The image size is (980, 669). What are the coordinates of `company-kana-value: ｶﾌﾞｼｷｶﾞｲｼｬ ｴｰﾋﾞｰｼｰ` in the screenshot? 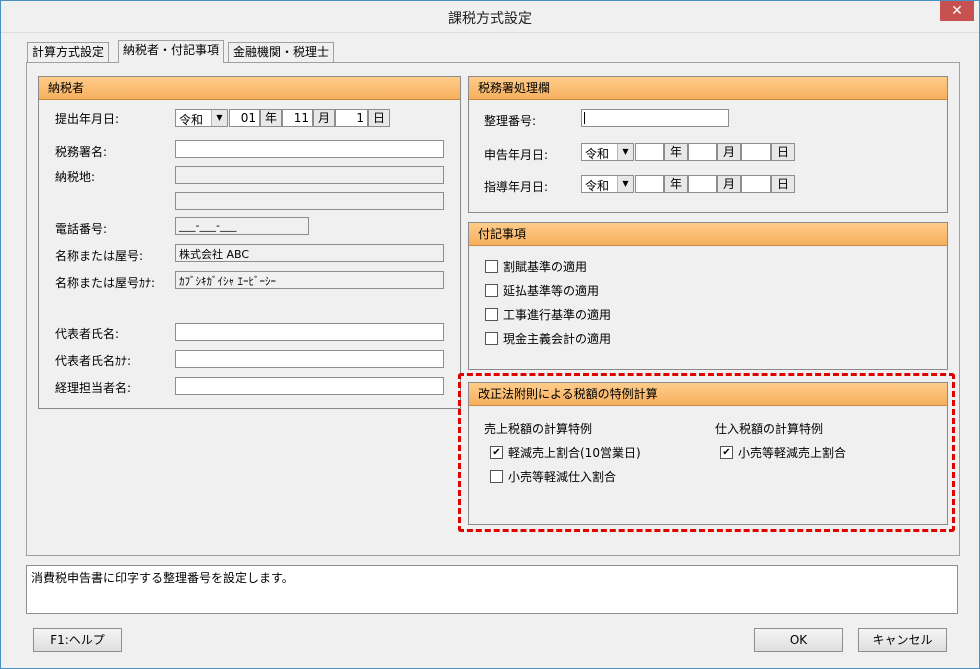 It's located at (227, 281).